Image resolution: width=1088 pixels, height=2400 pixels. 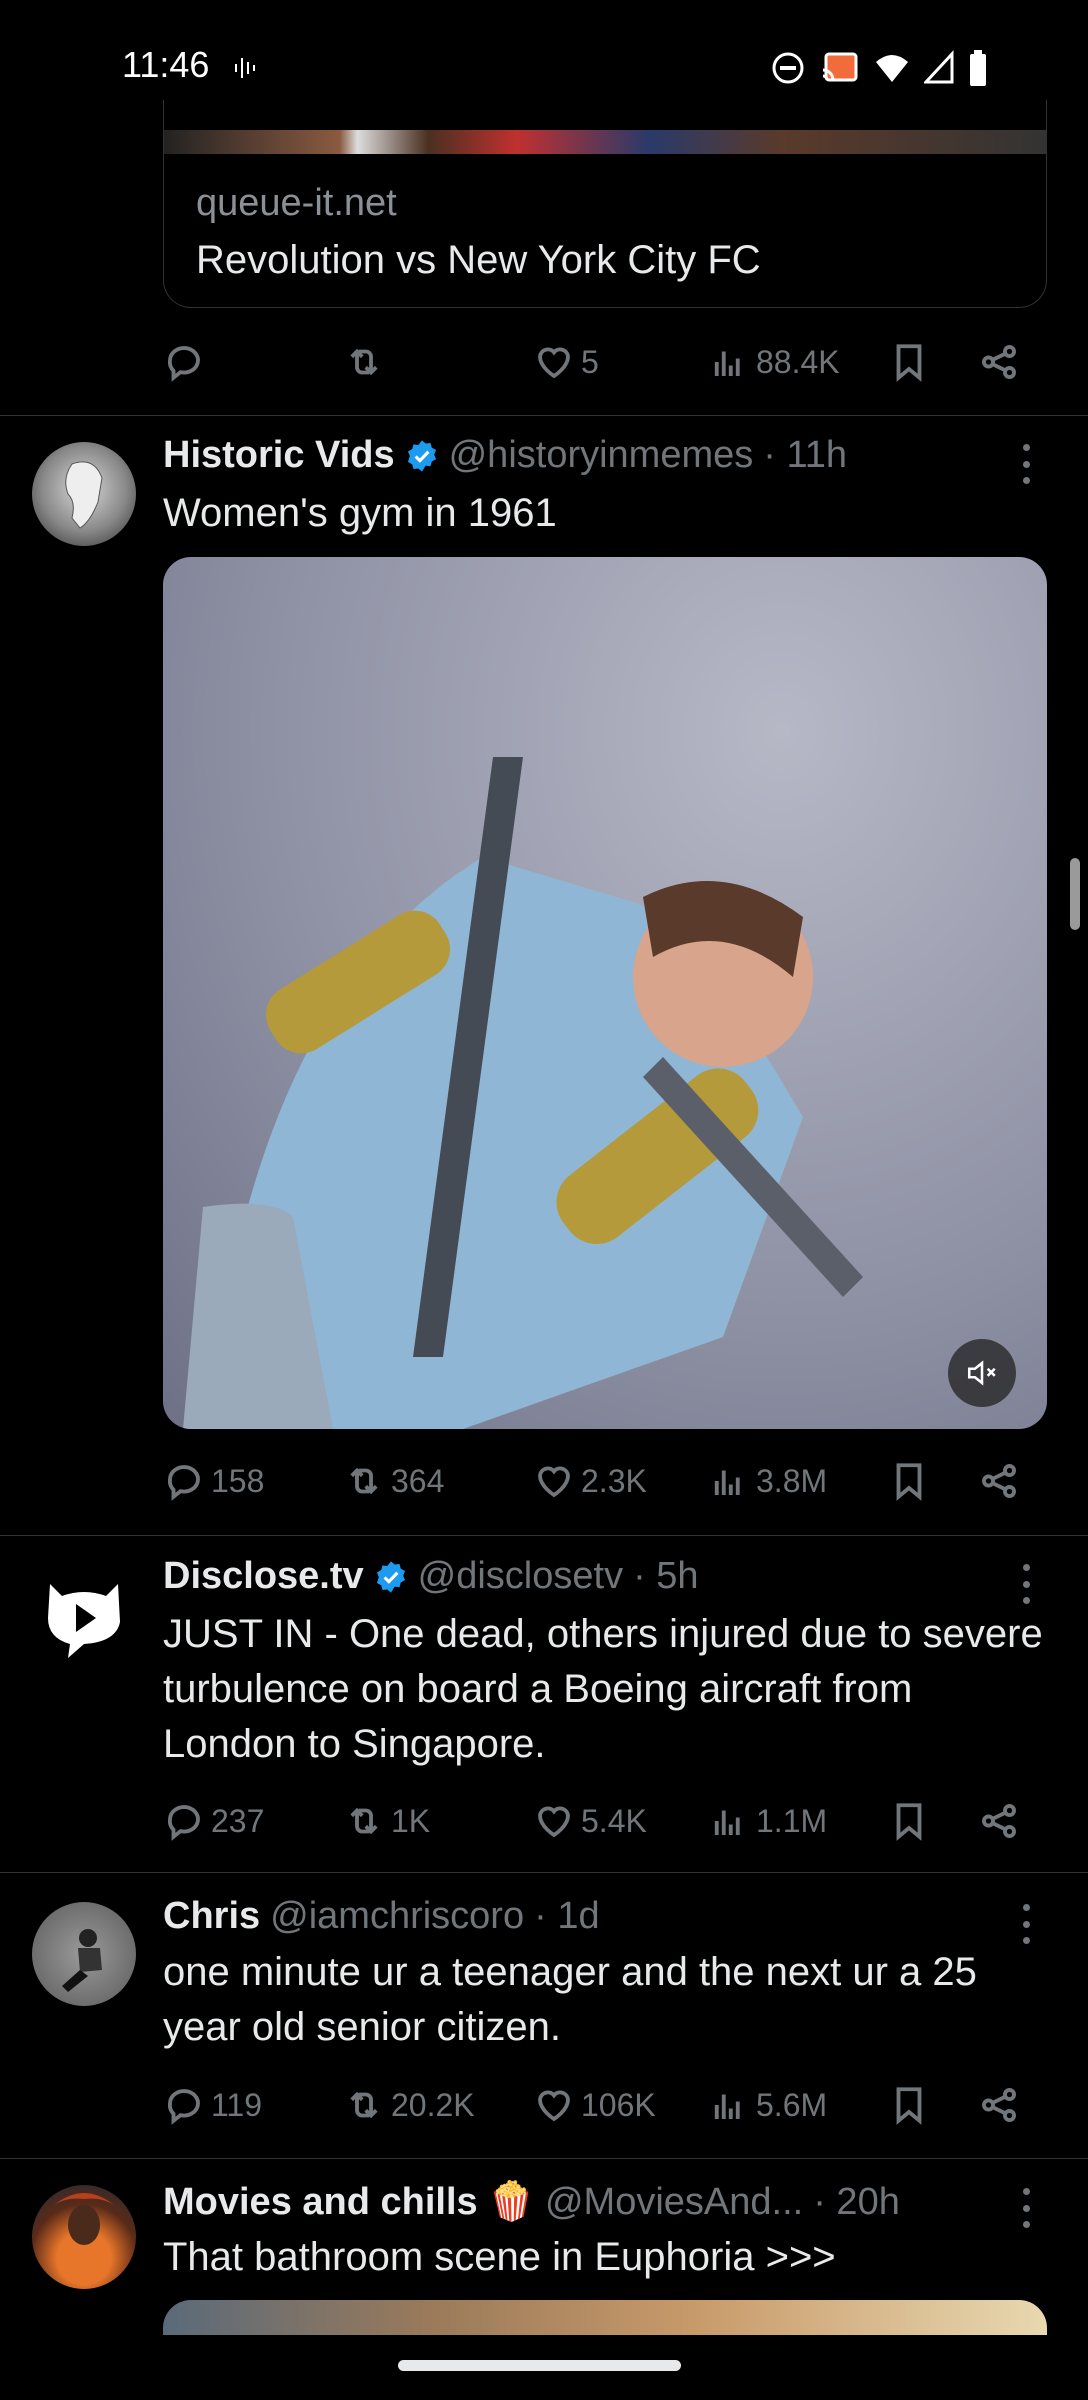 I want to click on views-button: 3.8M, so click(x=767, y=1481).